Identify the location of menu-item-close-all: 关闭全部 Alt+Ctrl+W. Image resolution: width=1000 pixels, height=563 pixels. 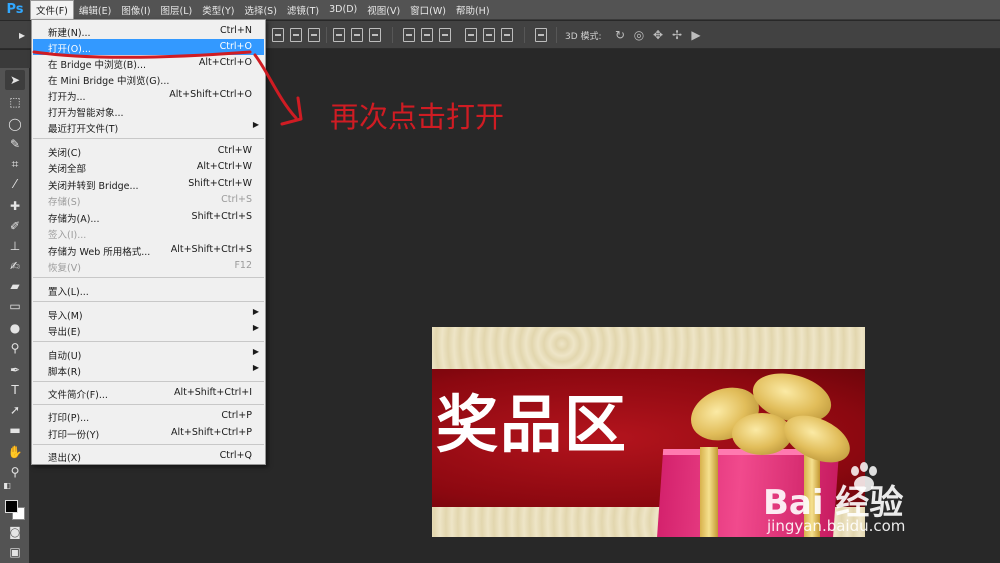
(148, 167).